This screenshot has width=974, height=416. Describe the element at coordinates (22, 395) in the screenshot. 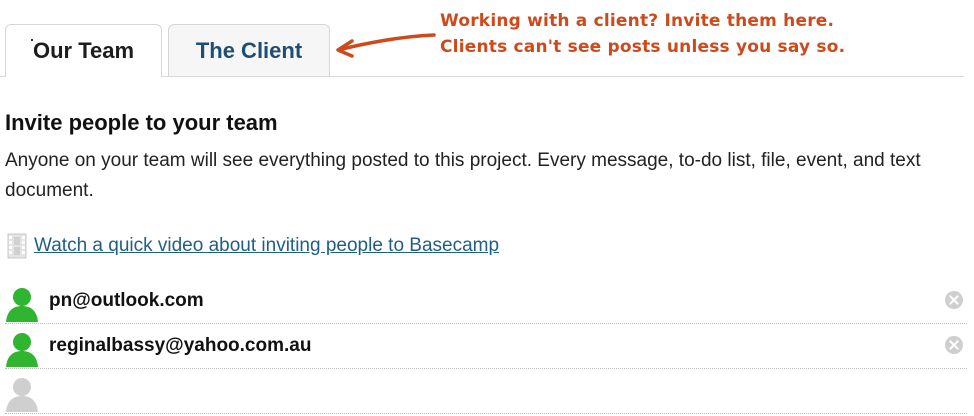

I see `user-gray-icon` at that location.